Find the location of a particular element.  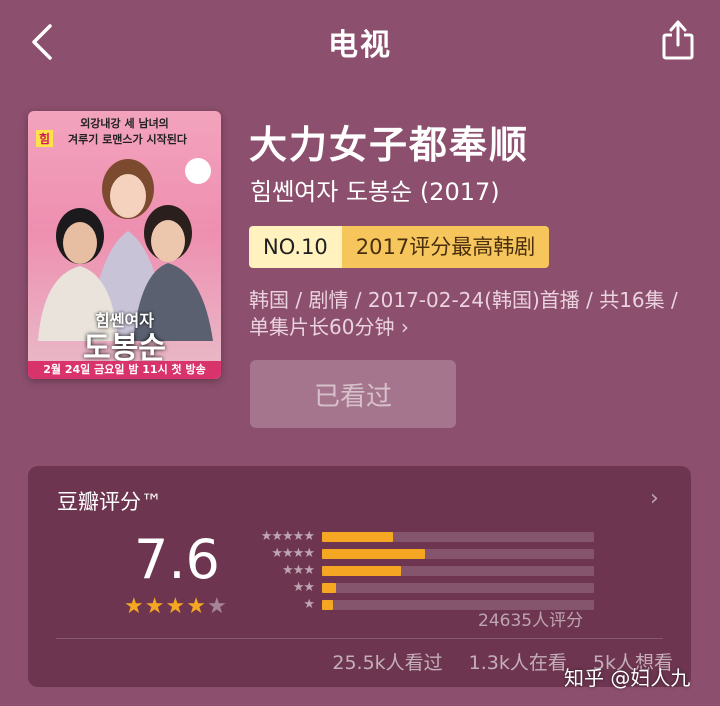

rating-title: 豆瓣评分™ is located at coordinates (109, 502).